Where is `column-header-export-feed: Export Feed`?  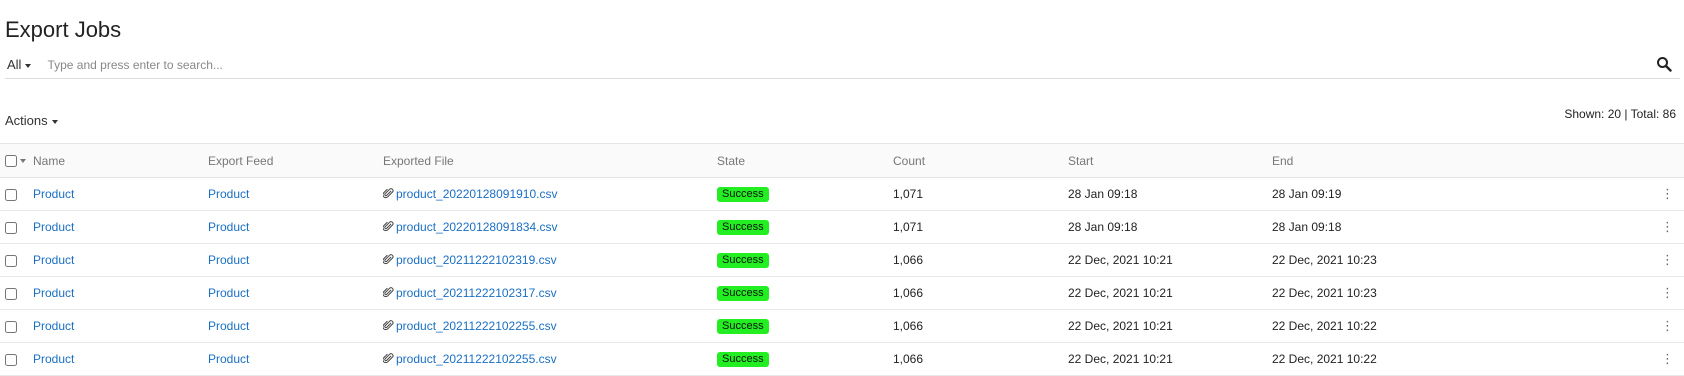
column-header-export-feed: Export Feed is located at coordinates (295, 160).